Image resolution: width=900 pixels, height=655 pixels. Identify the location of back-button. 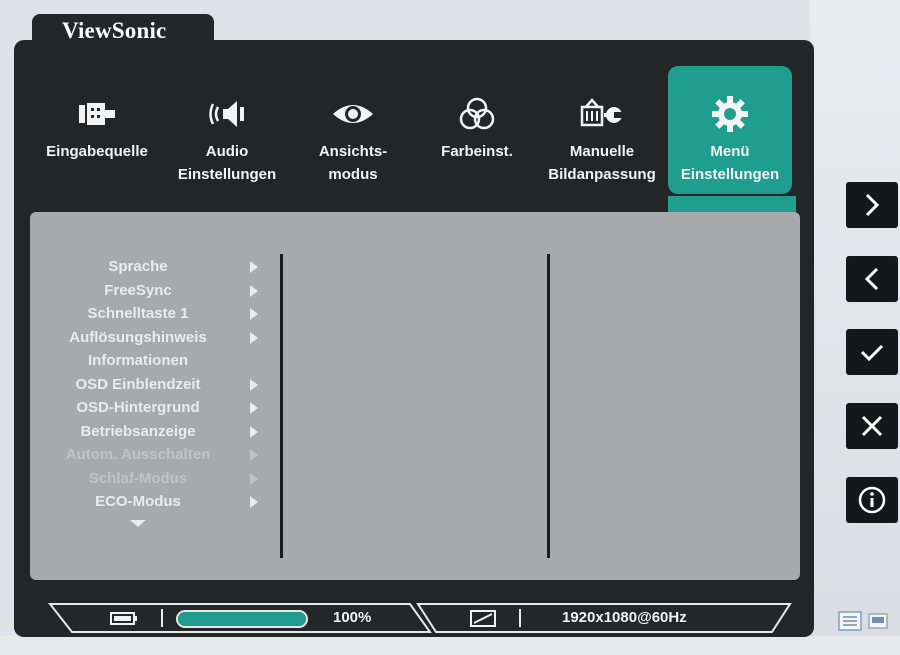
(872, 279).